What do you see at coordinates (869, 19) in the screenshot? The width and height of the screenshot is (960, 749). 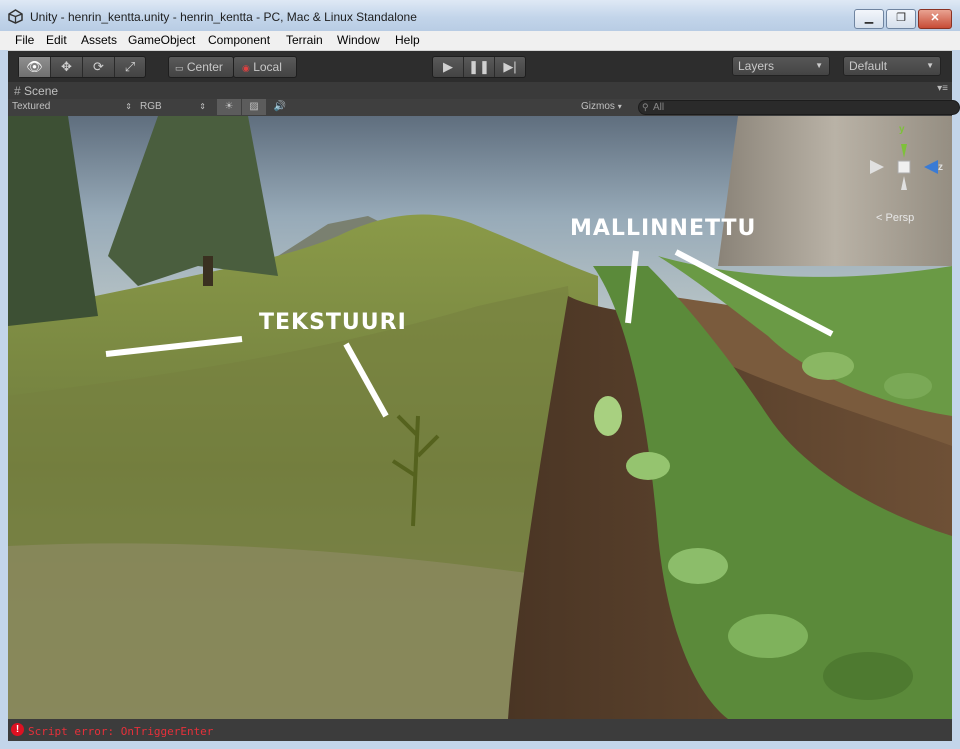 I see `minimize-button: ▁` at bounding box center [869, 19].